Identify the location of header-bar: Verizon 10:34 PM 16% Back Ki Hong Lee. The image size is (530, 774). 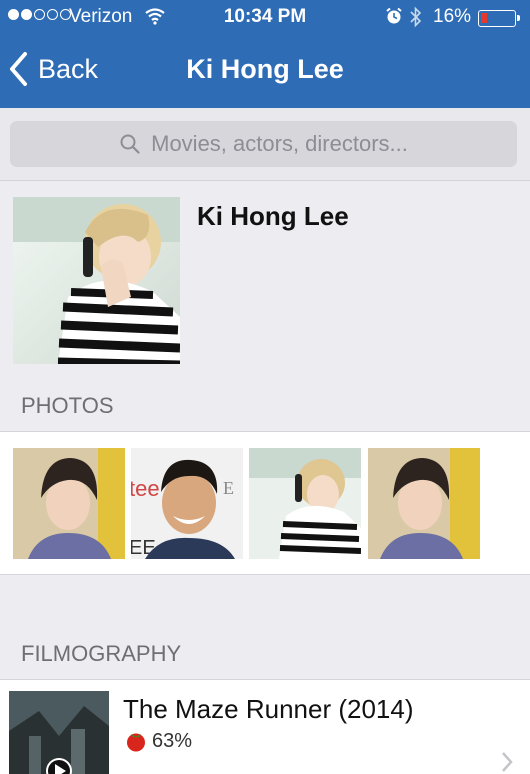
(265, 54).